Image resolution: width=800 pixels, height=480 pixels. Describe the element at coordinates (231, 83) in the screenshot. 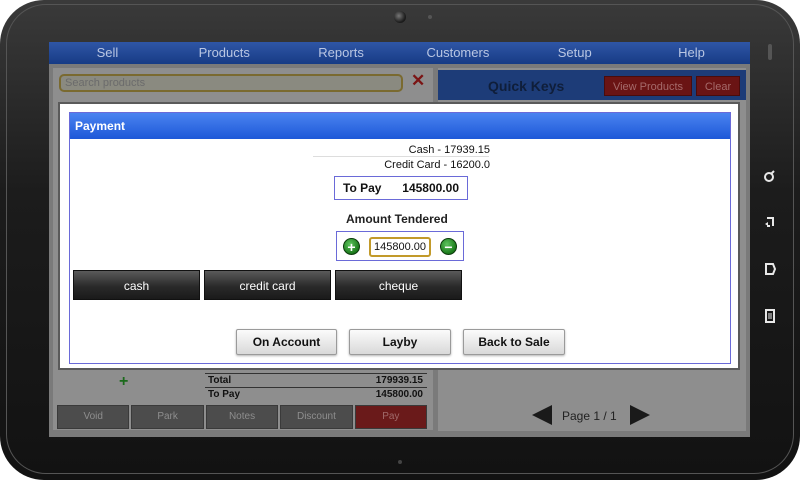

I see `search-input: Search products` at that location.